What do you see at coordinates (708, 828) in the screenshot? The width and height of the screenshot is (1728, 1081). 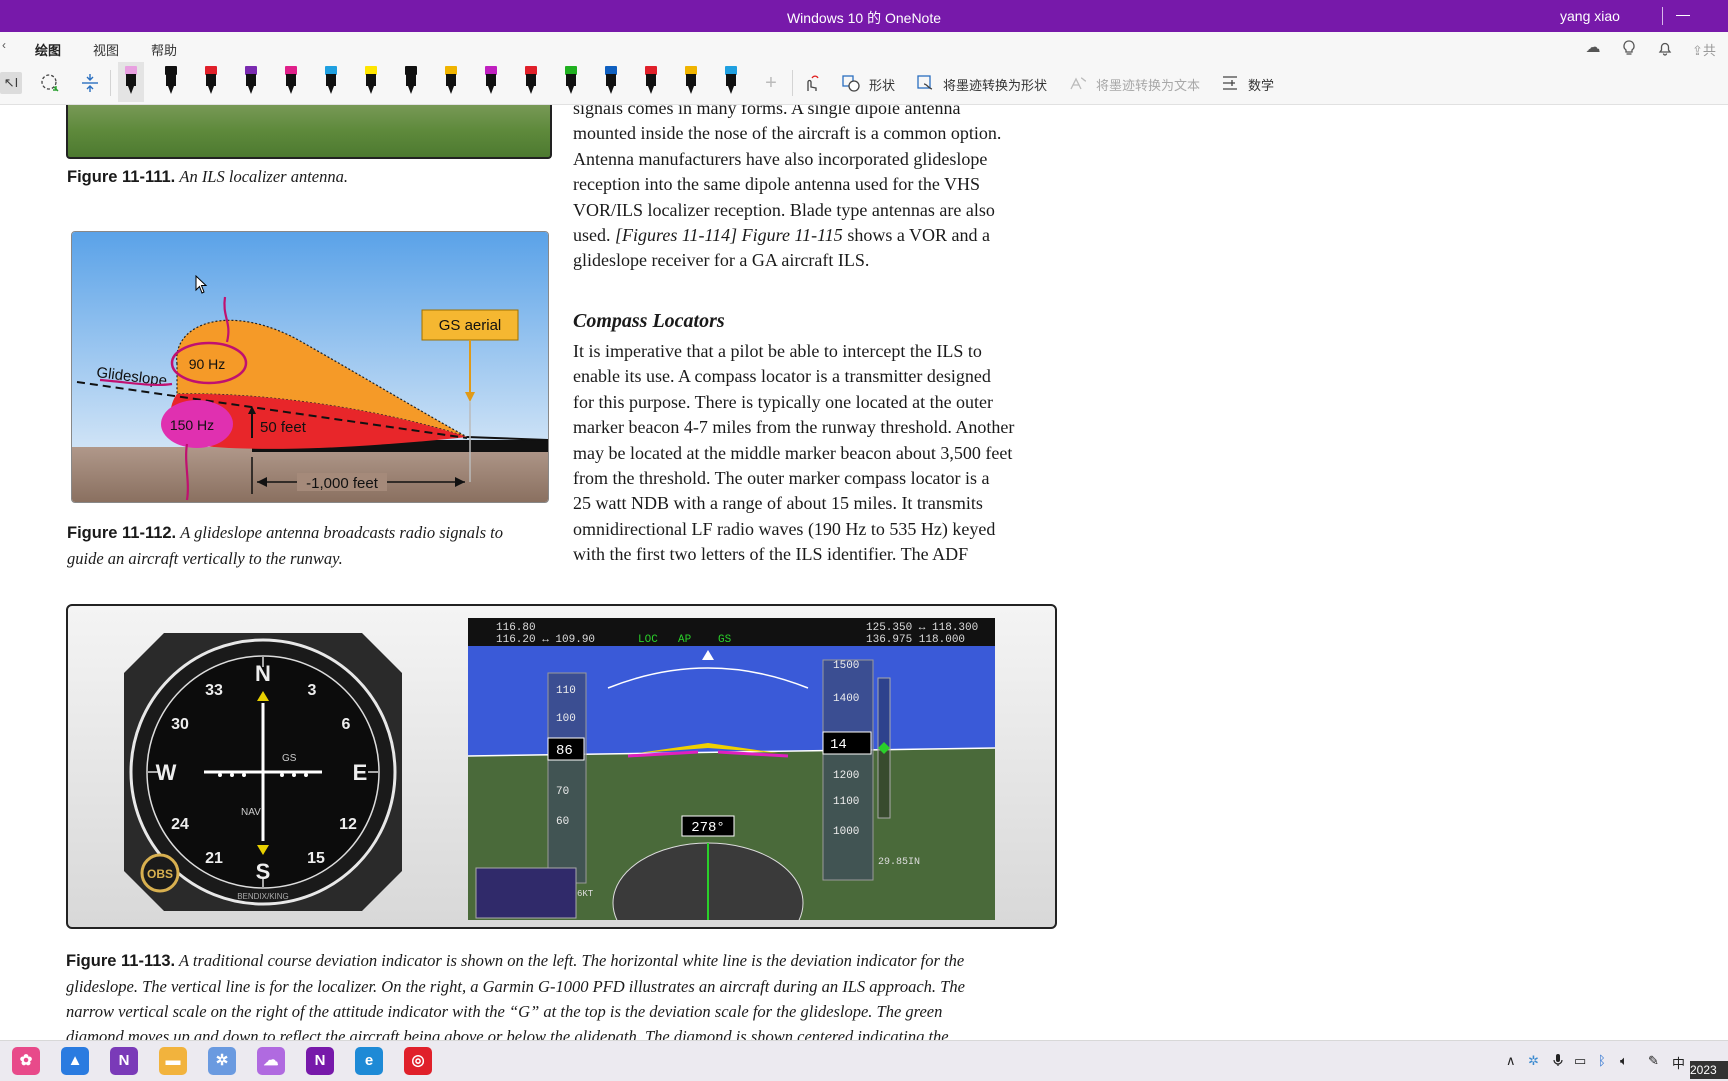 I see `pfd-heading-readout: 278°` at bounding box center [708, 828].